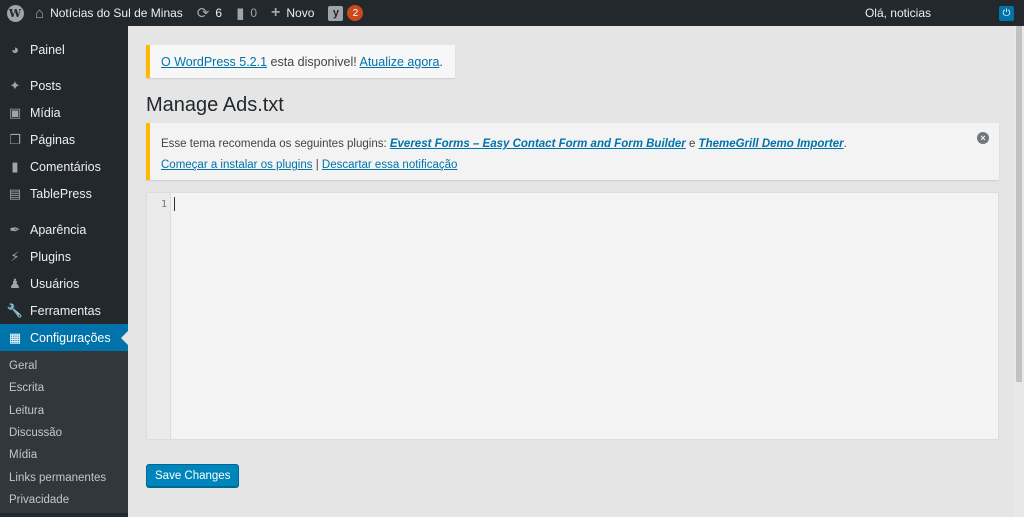 This screenshot has width=1024, height=517. What do you see at coordinates (932, 13) in the screenshot?
I see `my-account-link: Olá, noticias` at bounding box center [932, 13].